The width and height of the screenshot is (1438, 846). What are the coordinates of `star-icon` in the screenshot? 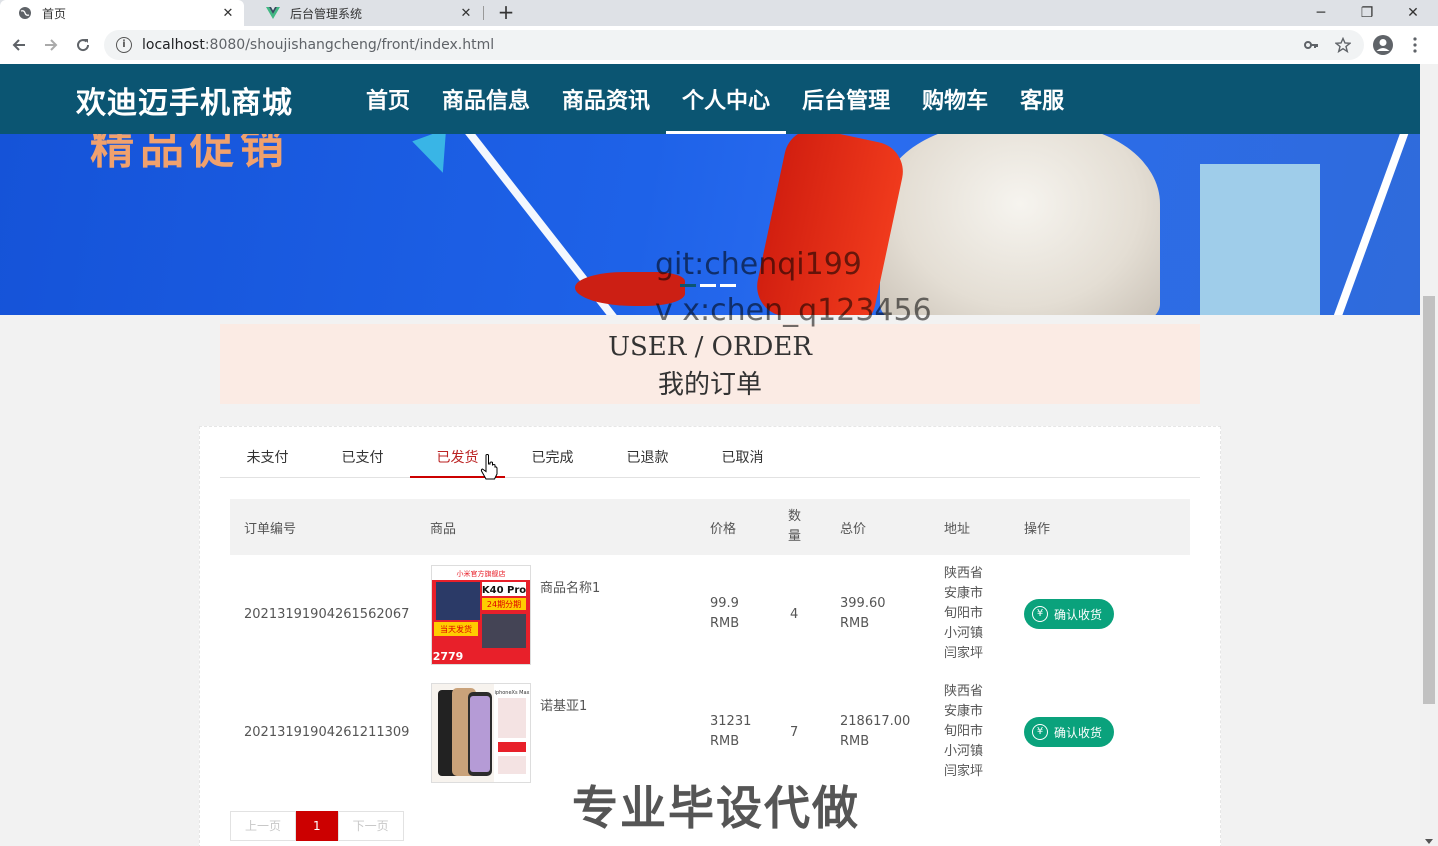 It's located at (1343, 45).